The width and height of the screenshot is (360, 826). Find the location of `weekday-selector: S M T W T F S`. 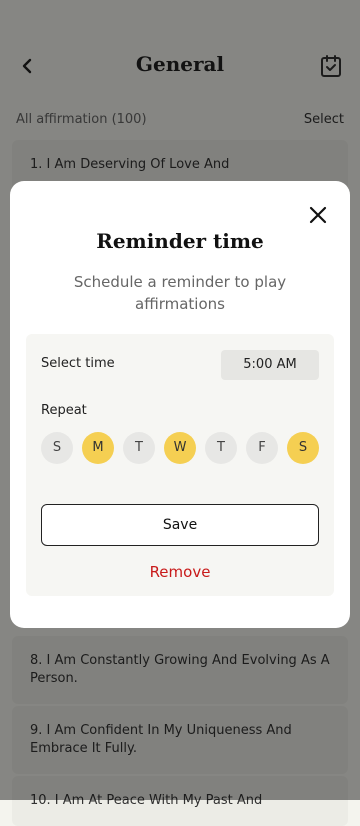

weekday-selector: S M T W T F S is located at coordinates (182, 449).